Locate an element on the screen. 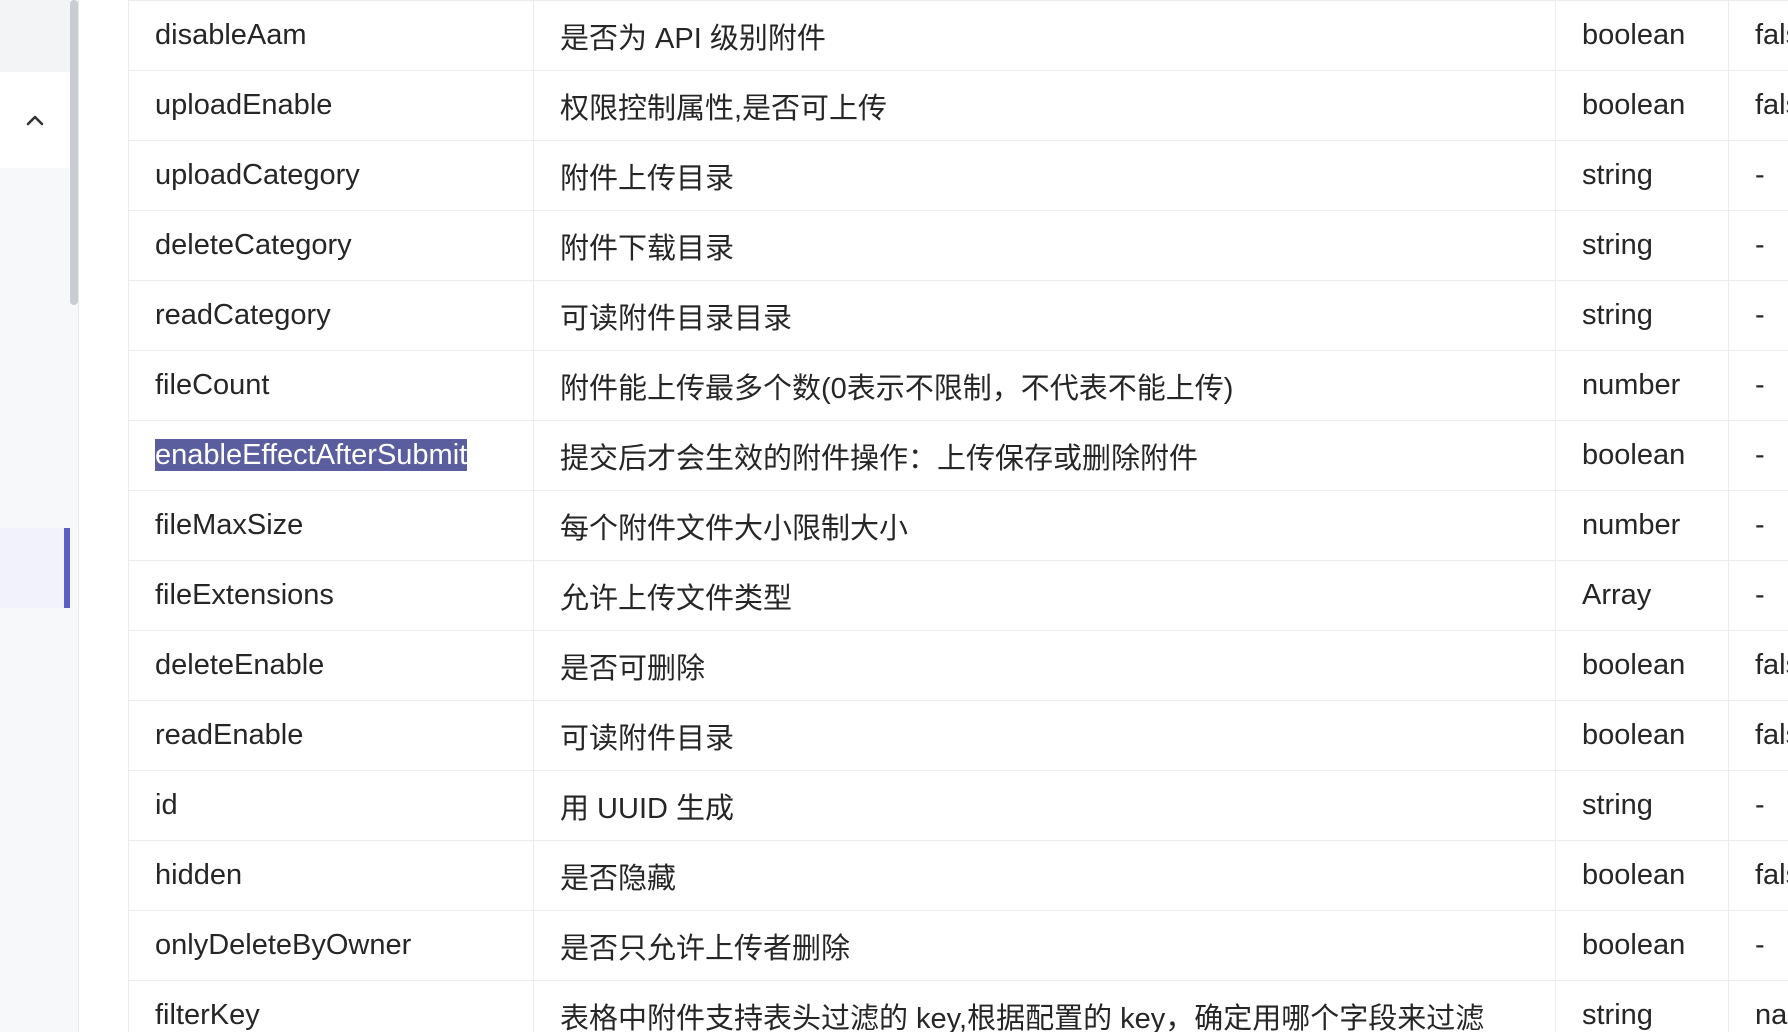 The width and height of the screenshot is (1788, 1032). prop-type-text: Array is located at coordinates (1617, 595).